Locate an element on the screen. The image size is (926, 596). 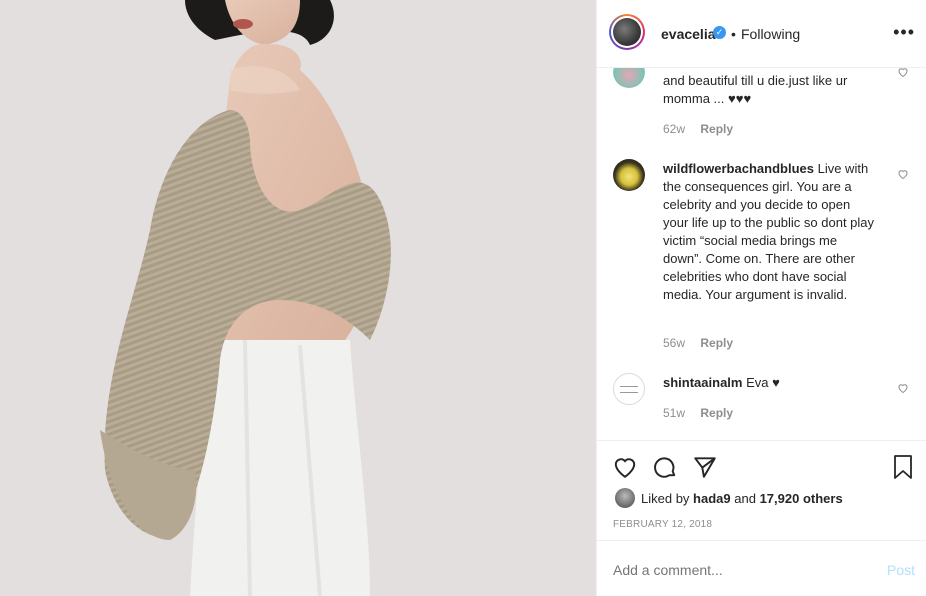
liker-username: hada9 is located at coordinates (712, 498).